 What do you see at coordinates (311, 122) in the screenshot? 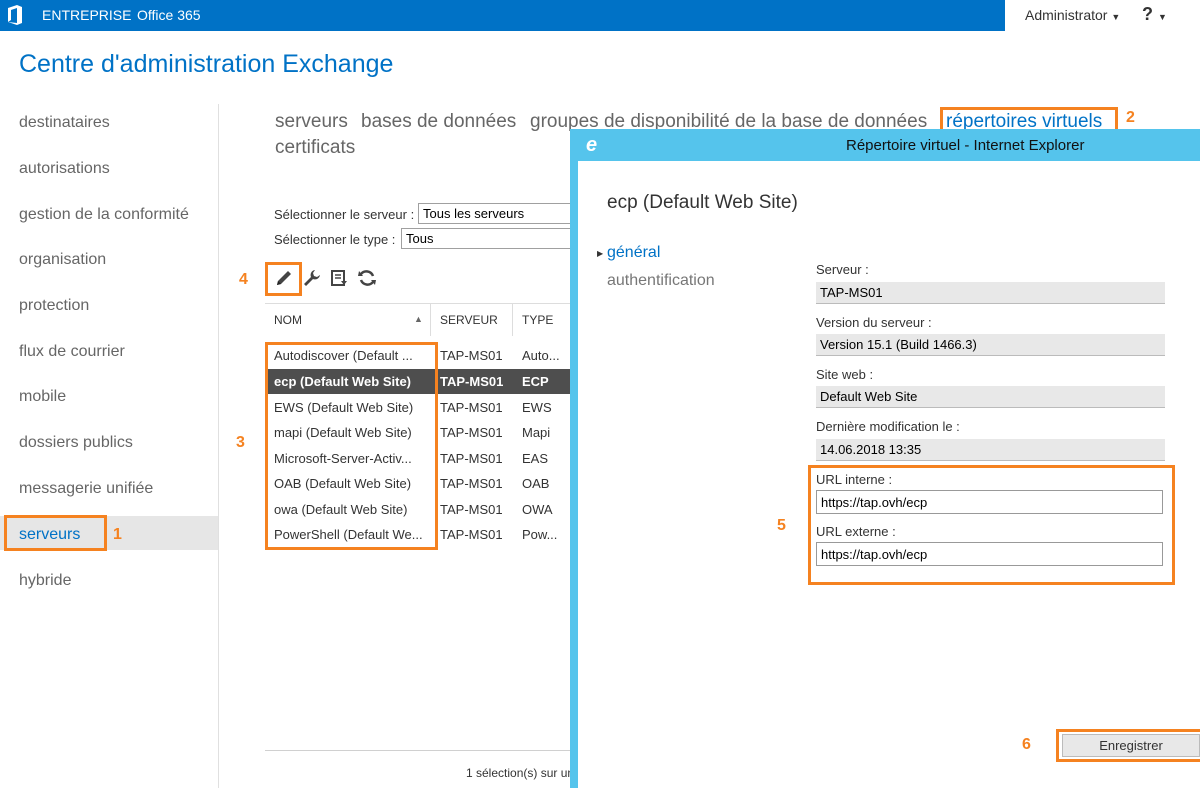
I see `tab-serveurs: serveurs` at bounding box center [311, 122].